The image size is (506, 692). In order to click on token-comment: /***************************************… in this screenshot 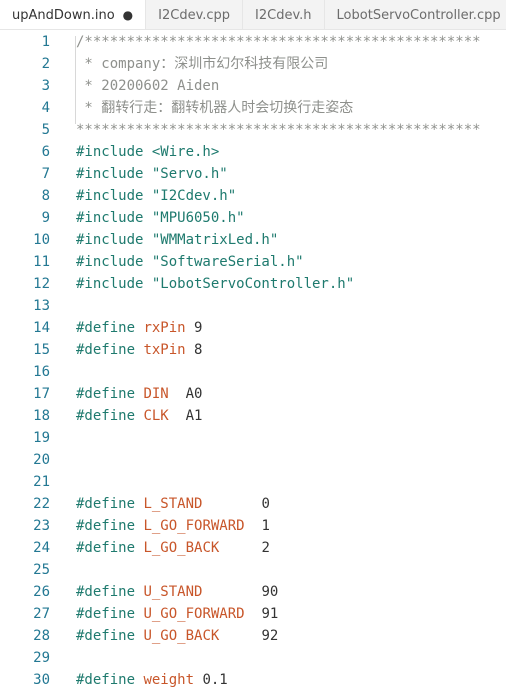, I will do `click(278, 42)`.